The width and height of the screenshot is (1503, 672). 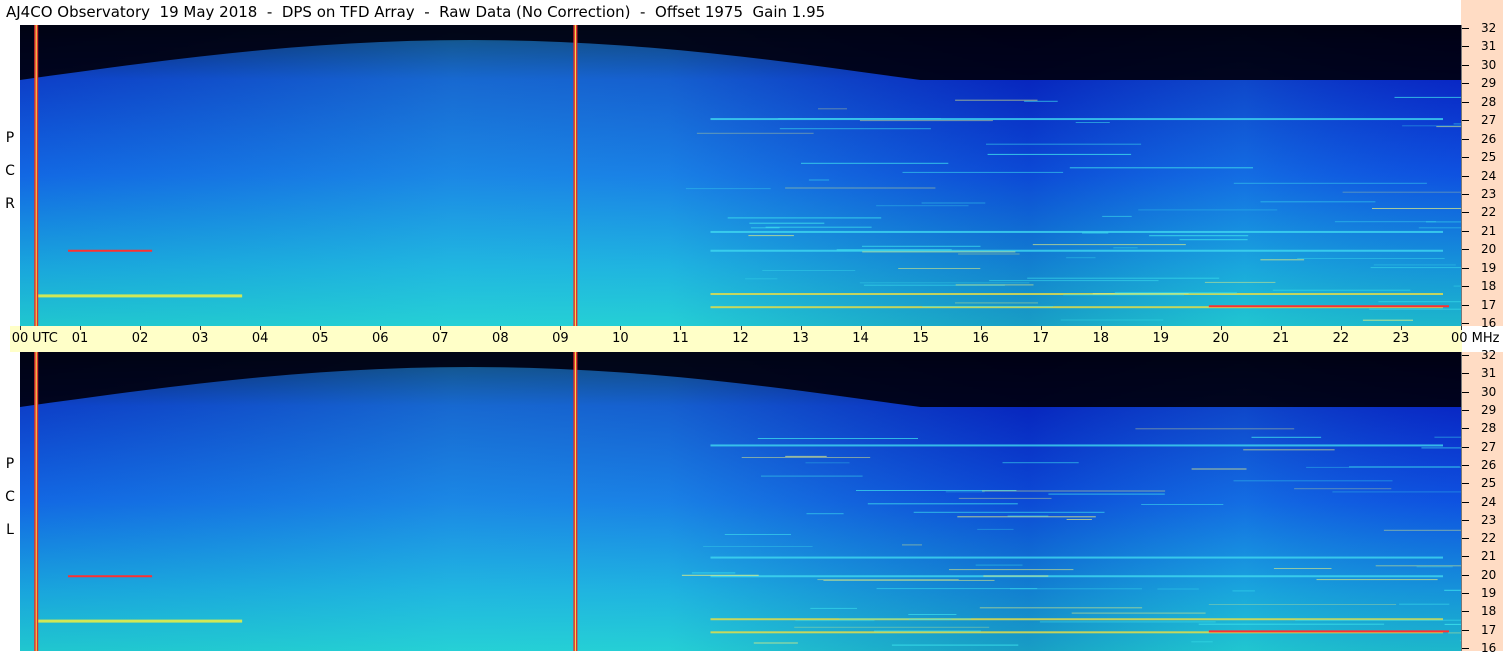 What do you see at coordinates (10, 204) in the screenshot?
I see `rcp-letter: R` at bounding box center [10, 204].